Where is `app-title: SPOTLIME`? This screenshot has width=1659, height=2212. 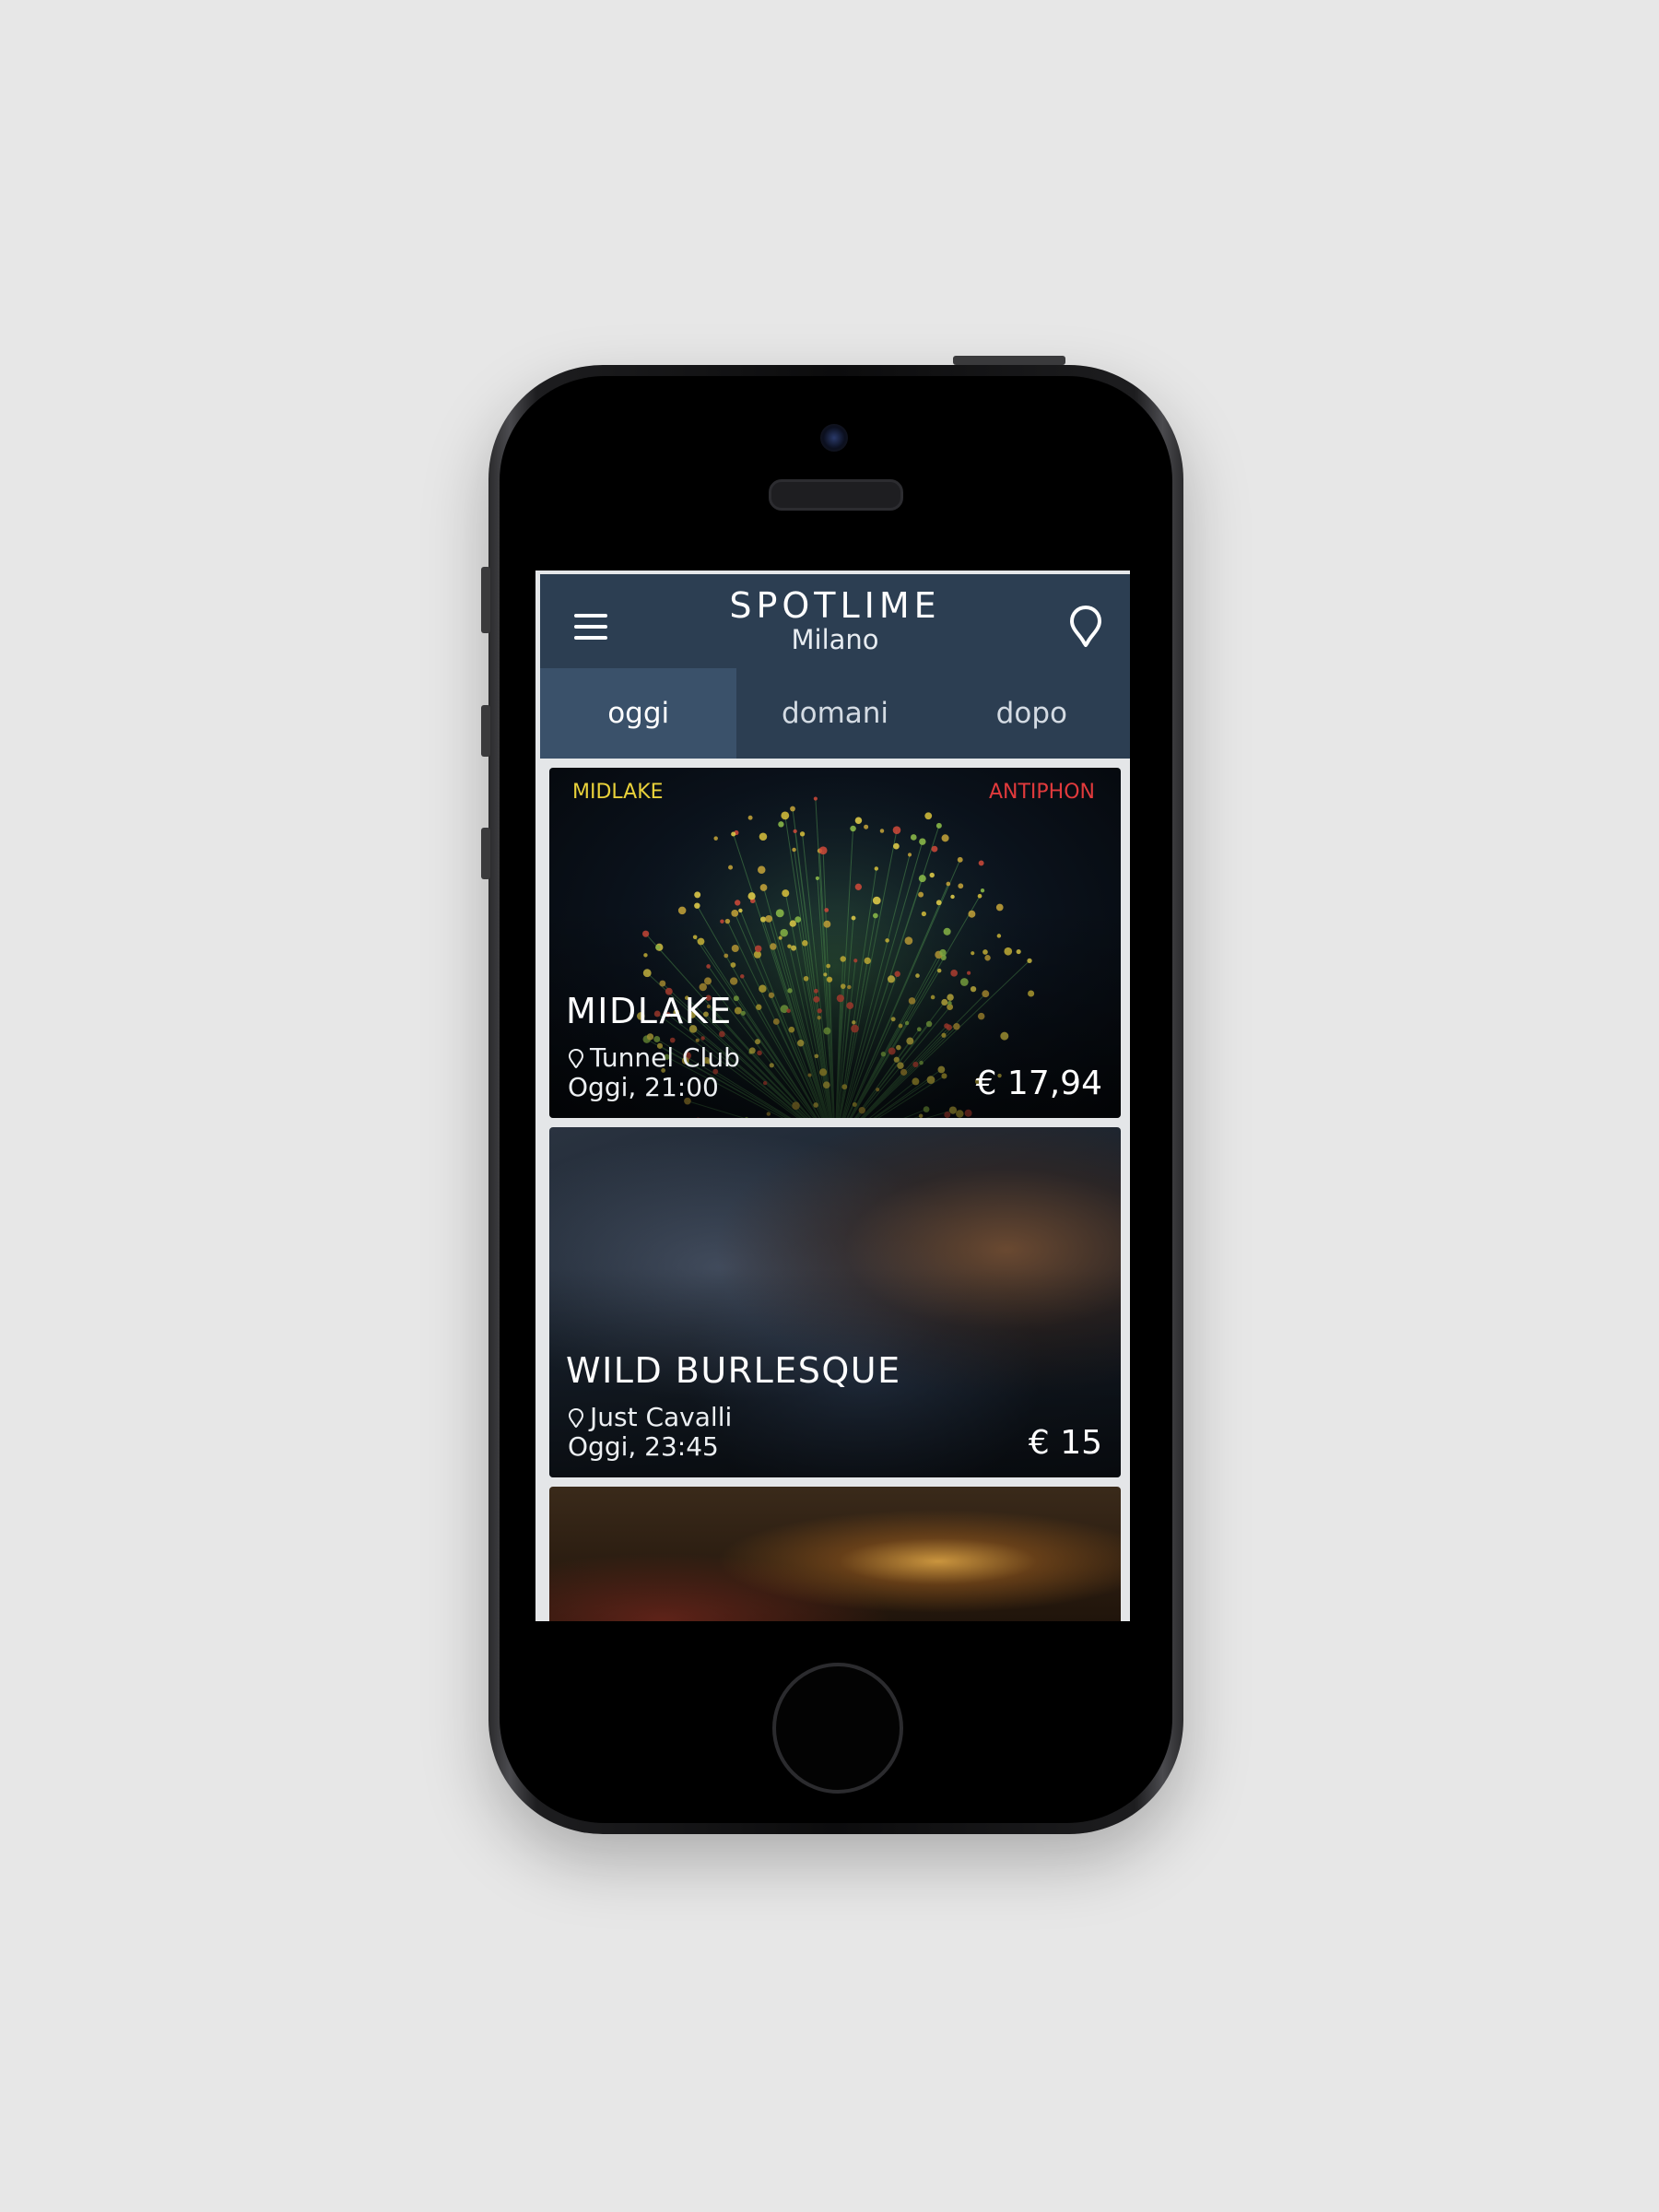
app-title: SPOTLIME is located at coordinates (835, 605).